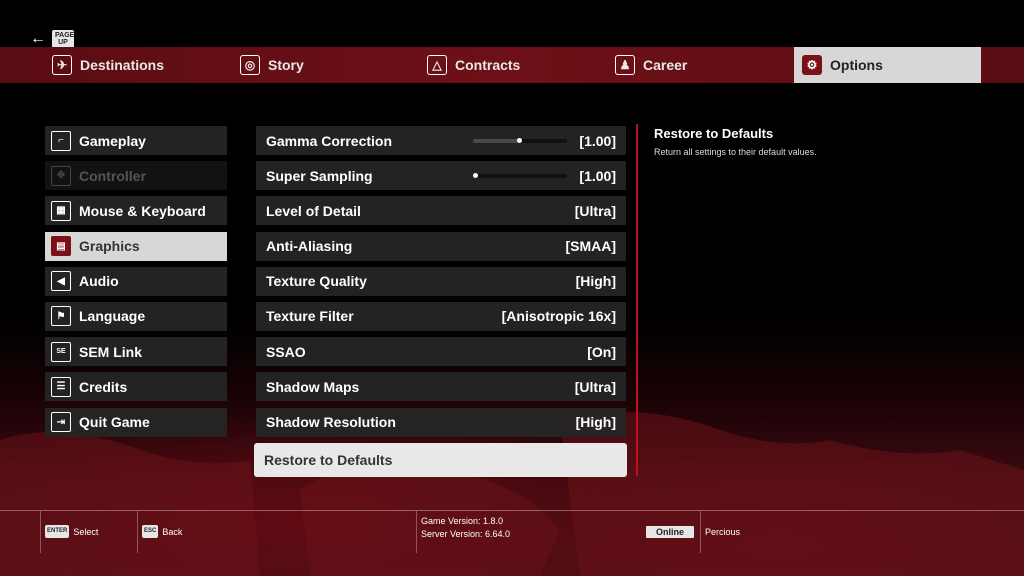 The height and width of the screenshot is (576, 1024). Describe the element at coordinates (441, 352) in the screenshot. I see `setting-ssao: SSAO [On]` at that location.